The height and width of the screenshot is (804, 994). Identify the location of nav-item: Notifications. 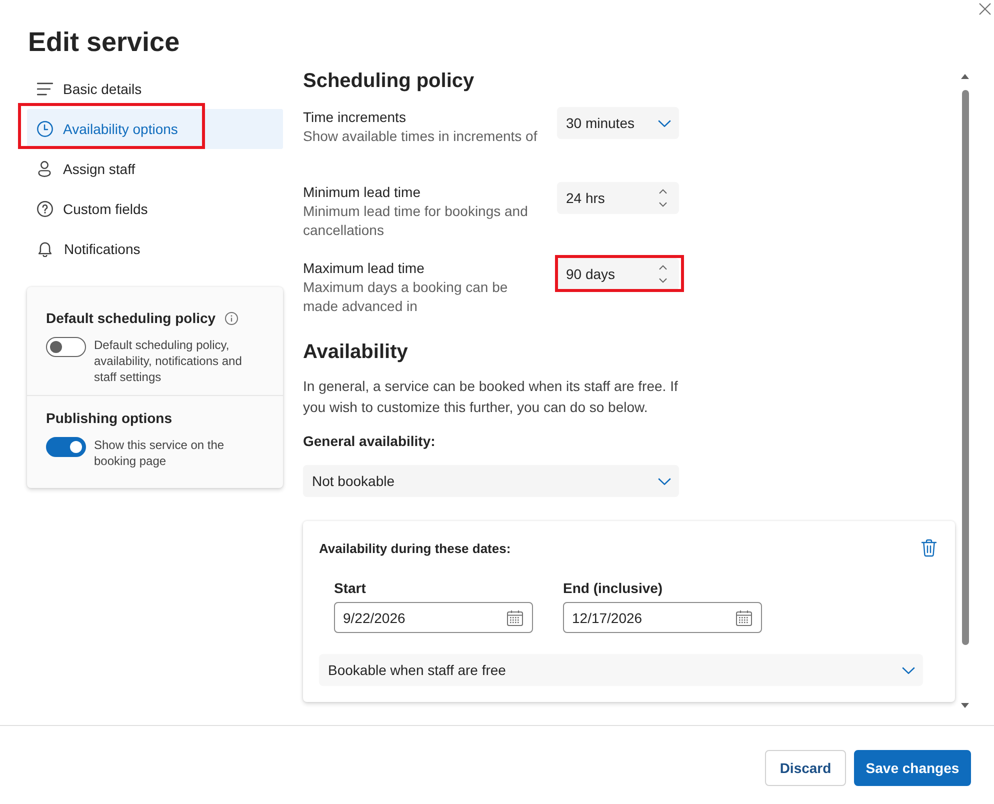
(155, 249).